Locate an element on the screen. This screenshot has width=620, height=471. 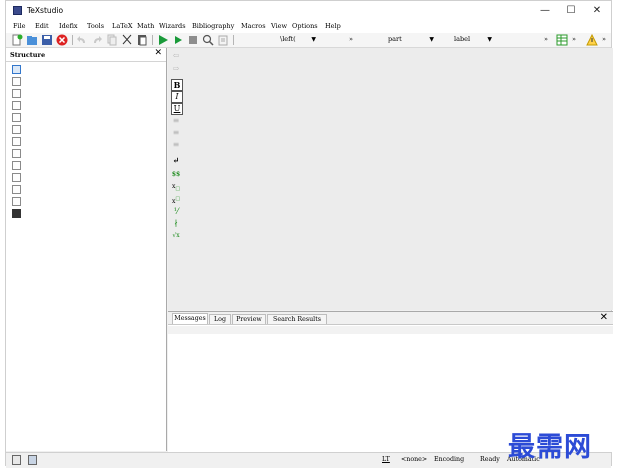
toggle-structure-icon is located at coordinates (16, 460).